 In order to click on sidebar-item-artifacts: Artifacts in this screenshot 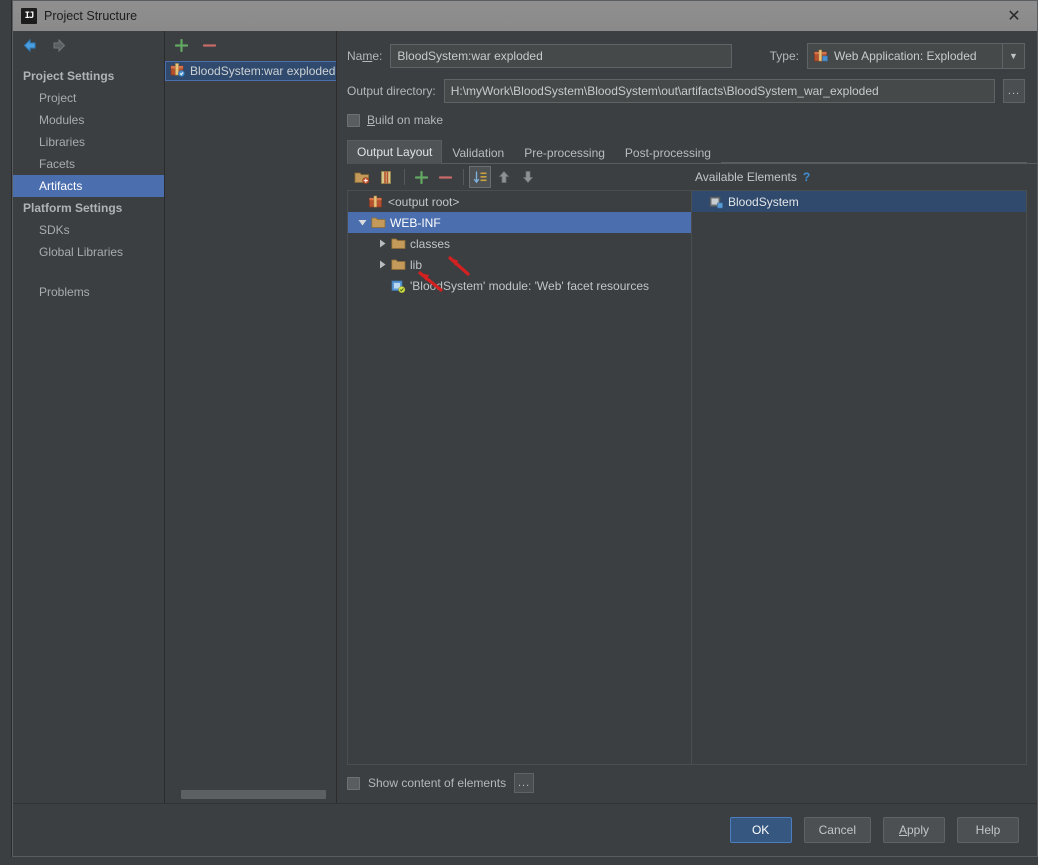, I will do `click(88, 186)`.